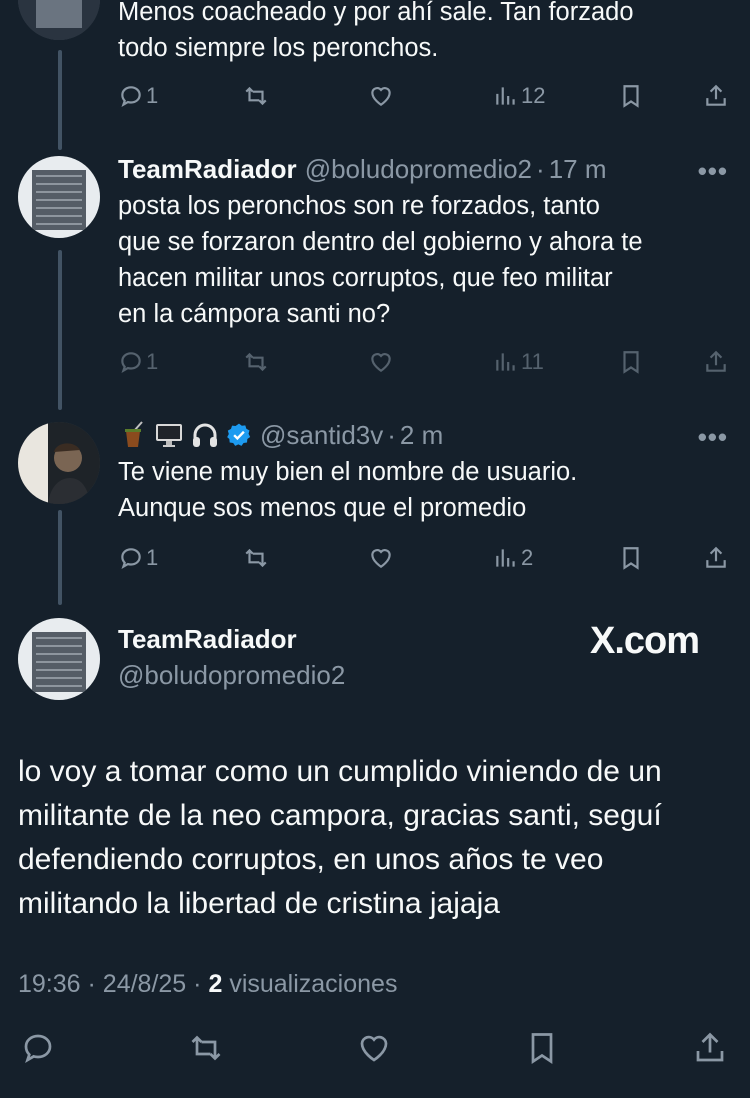 This screenshot has width=750, height=1098. I want to click on text-line: todo siempre los peronchos., so click(278, 48).